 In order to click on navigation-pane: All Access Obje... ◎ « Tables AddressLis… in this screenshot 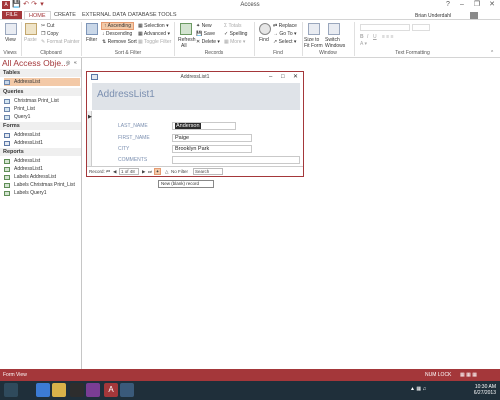, I will do `click(41, 213)`.